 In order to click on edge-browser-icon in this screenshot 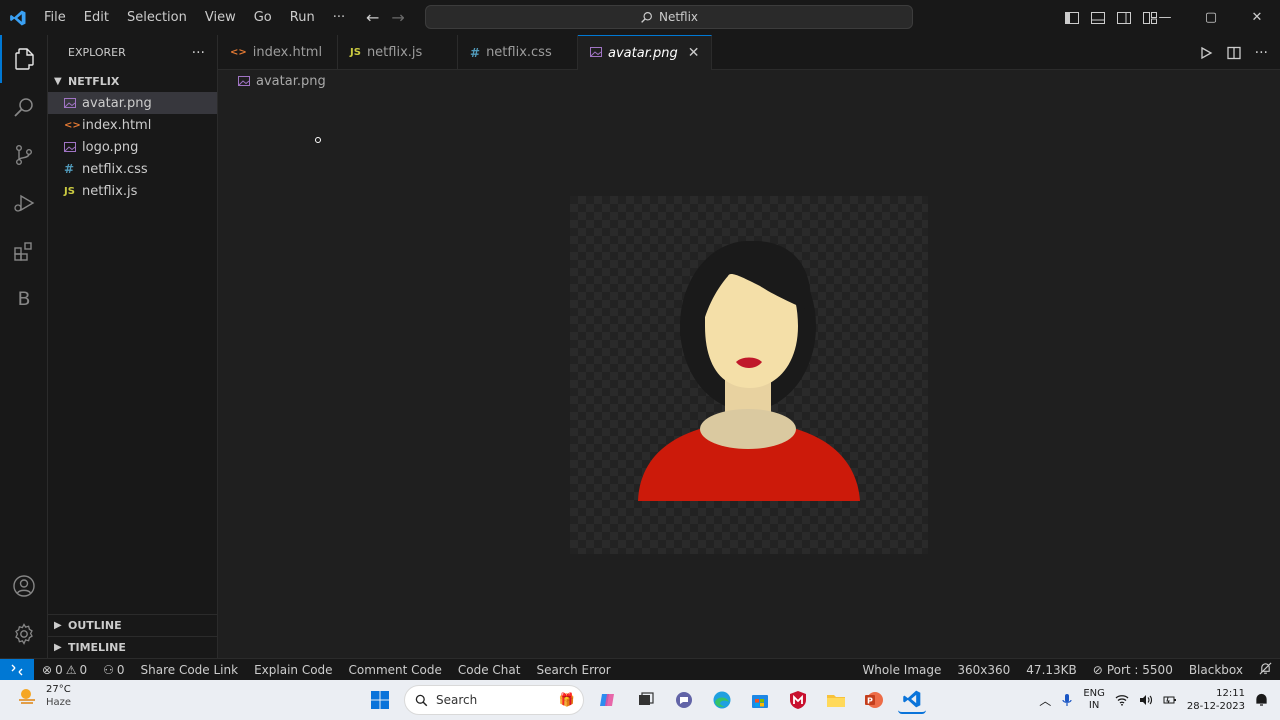, I will do `click(722, 700)`.